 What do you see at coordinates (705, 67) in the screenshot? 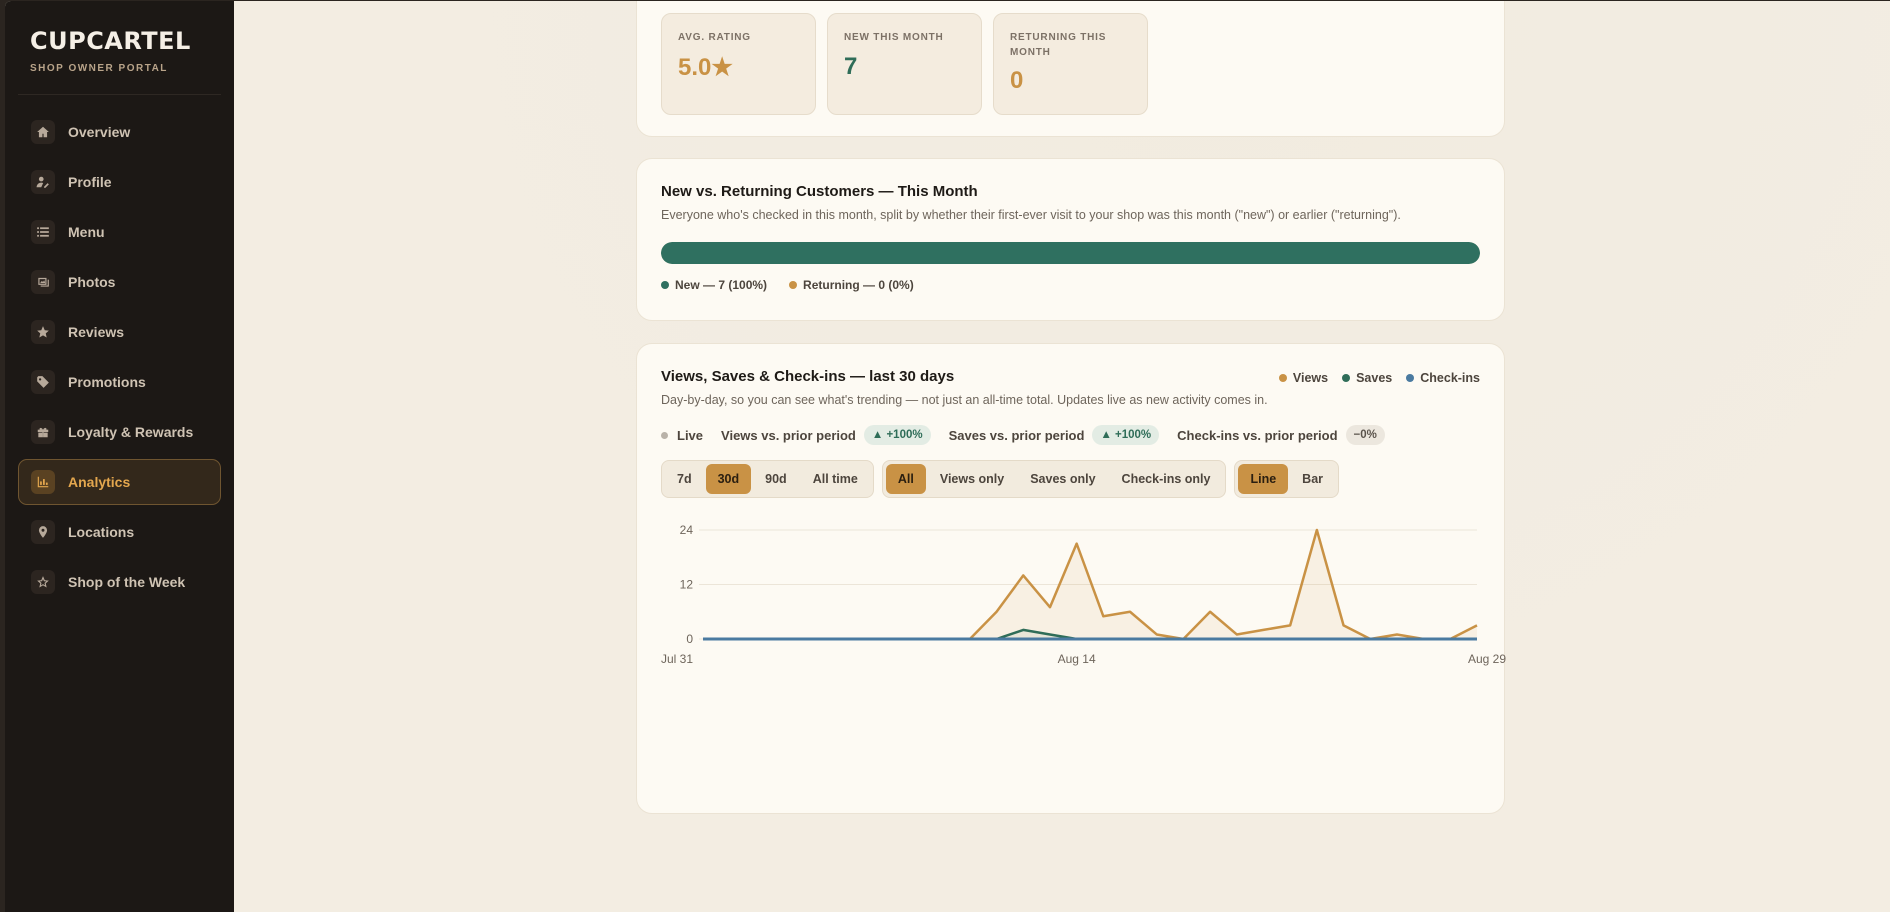
I see `stat-value: 5.0★` at bounding box center [705, 67].